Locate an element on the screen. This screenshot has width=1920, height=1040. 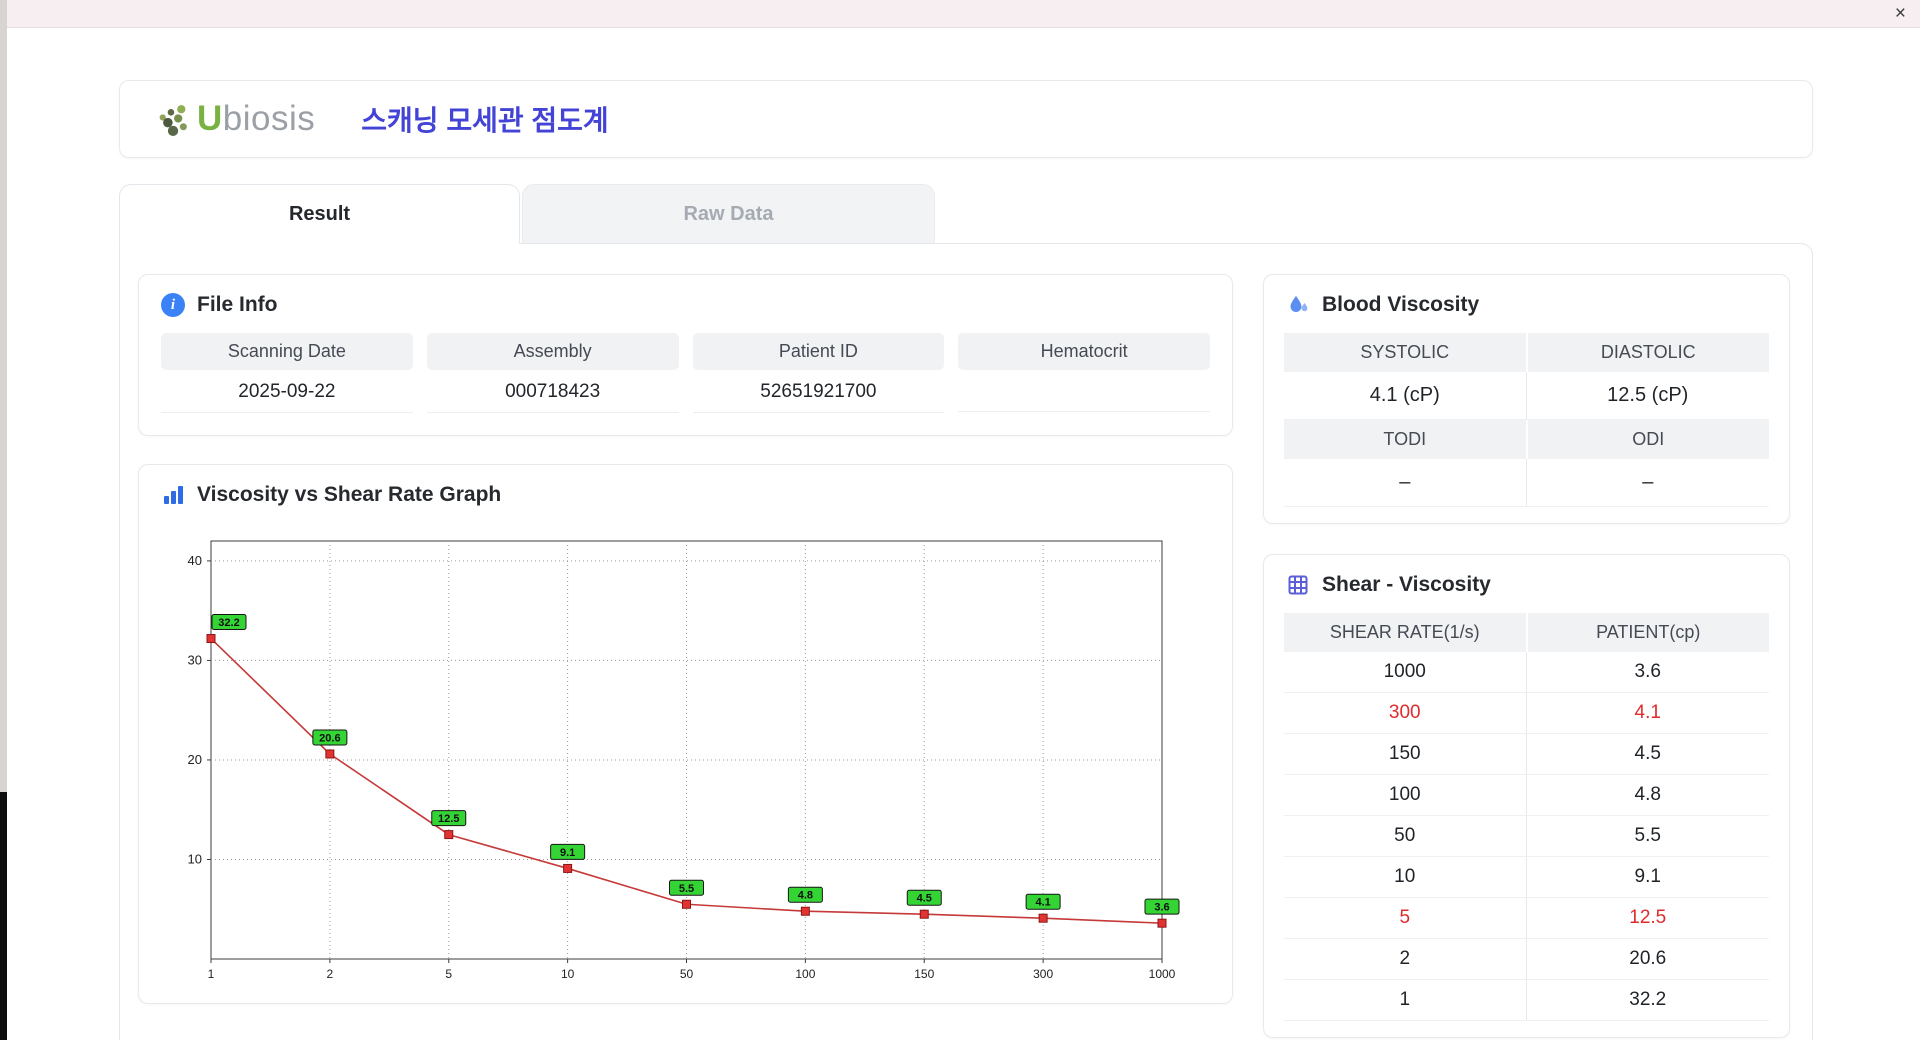
logo-text: Ubiosis is located at coordinates (256, 119).